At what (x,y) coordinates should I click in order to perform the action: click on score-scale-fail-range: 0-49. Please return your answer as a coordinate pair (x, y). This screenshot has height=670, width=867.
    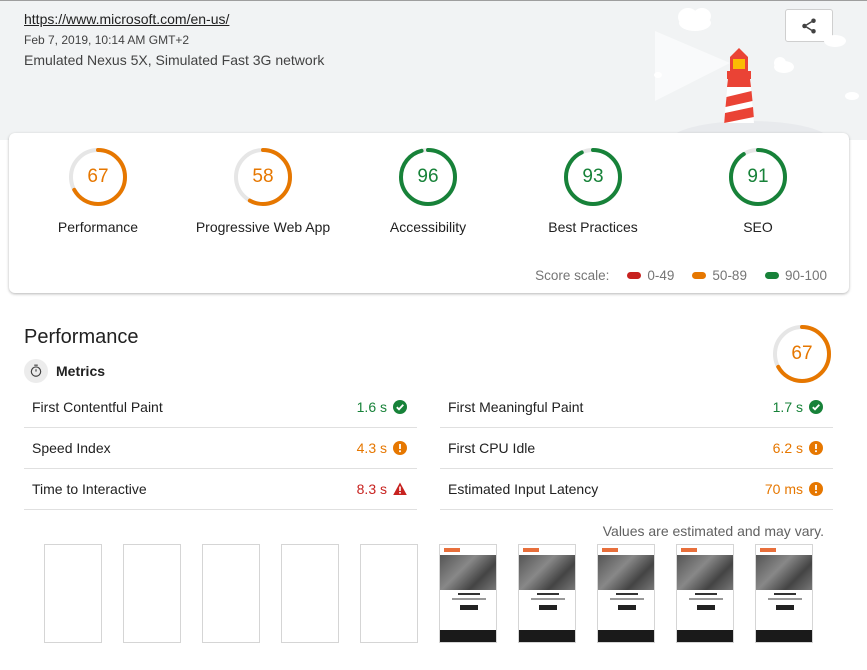
    Looking at the image, I should click on (661, 275).